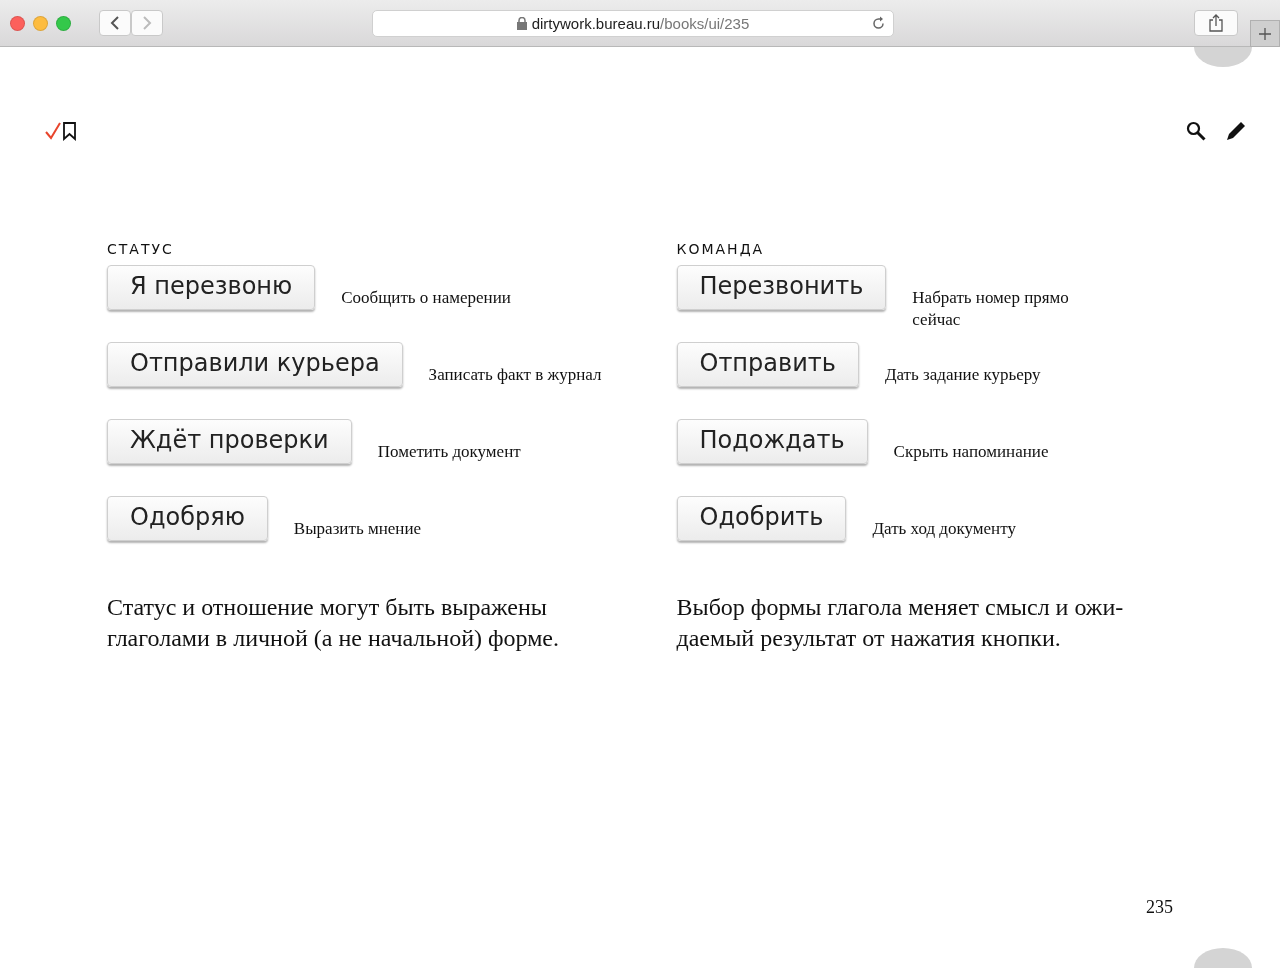  I want to click on page-number: 235, so click(1159, 907).